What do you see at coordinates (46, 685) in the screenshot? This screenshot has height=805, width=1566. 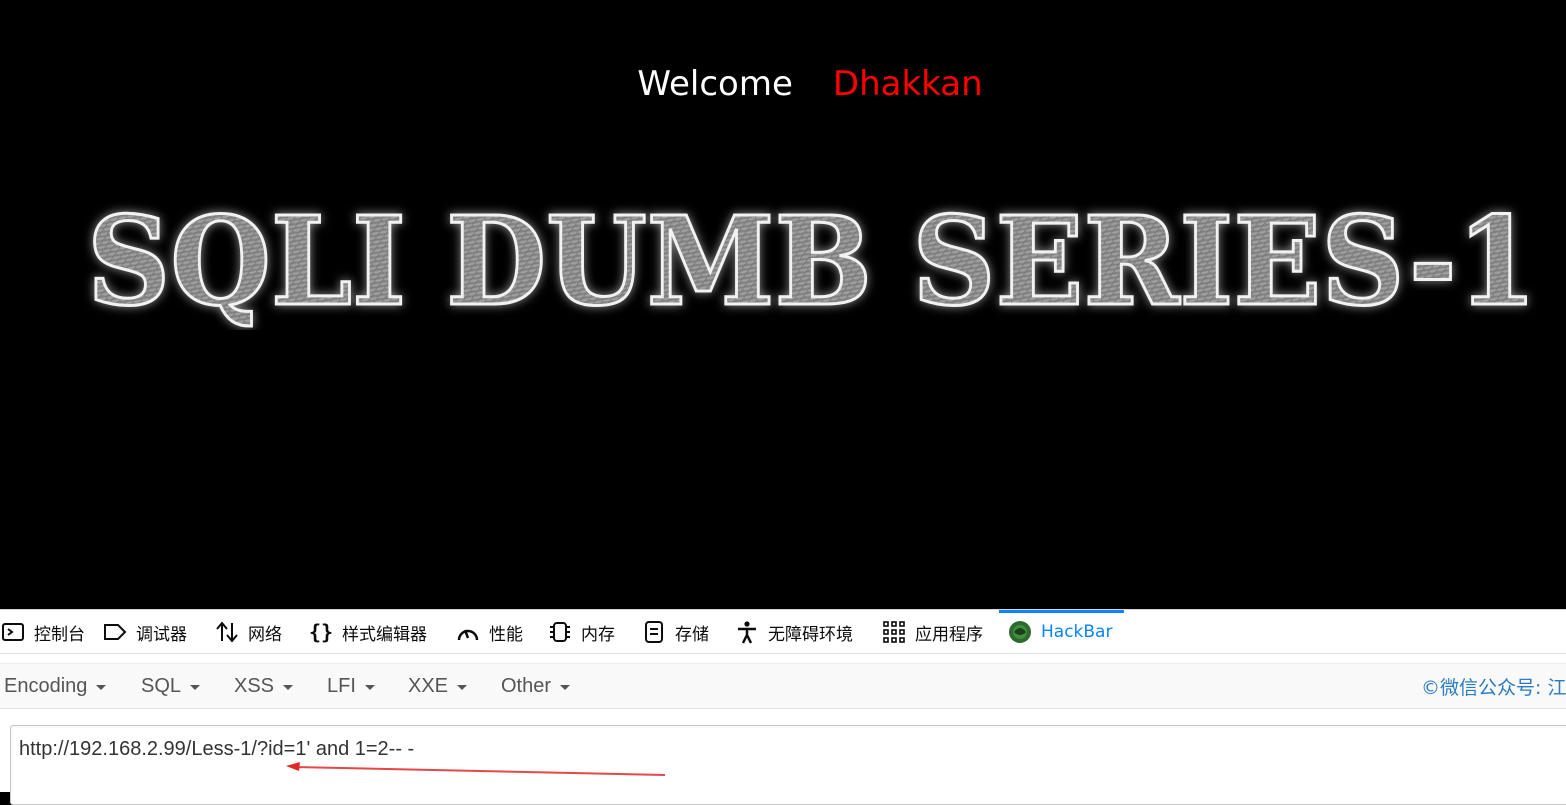 I see `menu-encoding-label: Encoding` at bounding box center [46, 685].